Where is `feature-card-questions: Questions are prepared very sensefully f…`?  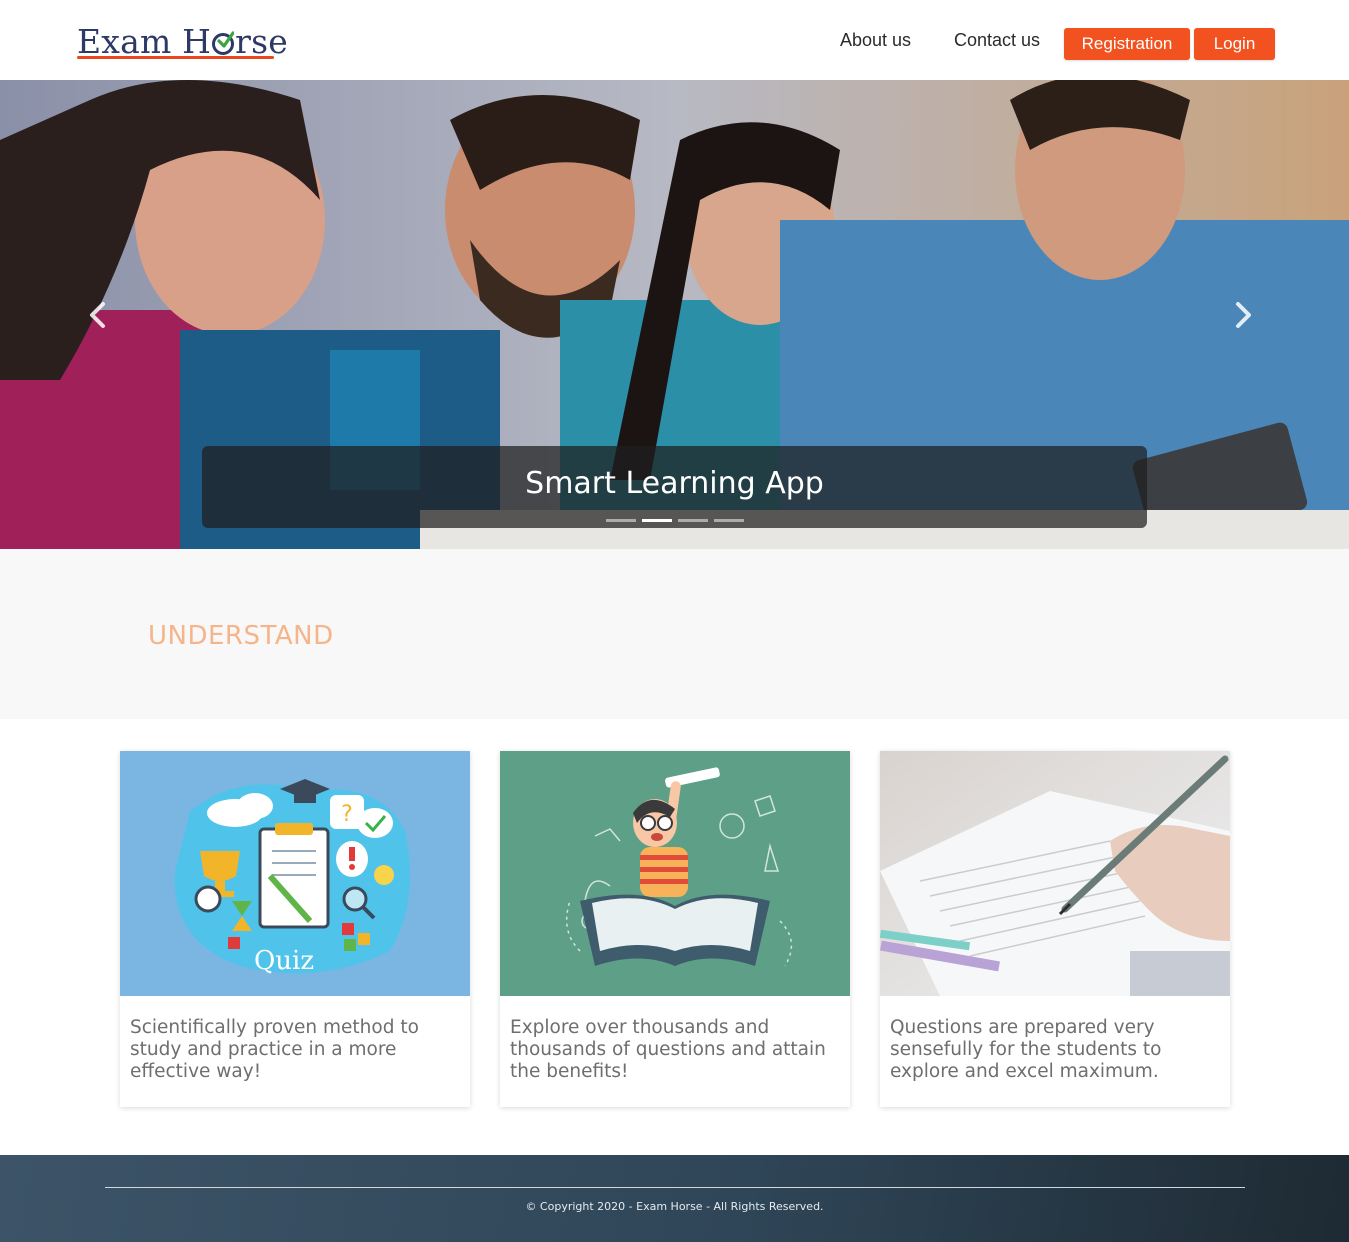 feature-card-questions: Questions are prepared very sensefully f… is located at coordinates (1055, 929).